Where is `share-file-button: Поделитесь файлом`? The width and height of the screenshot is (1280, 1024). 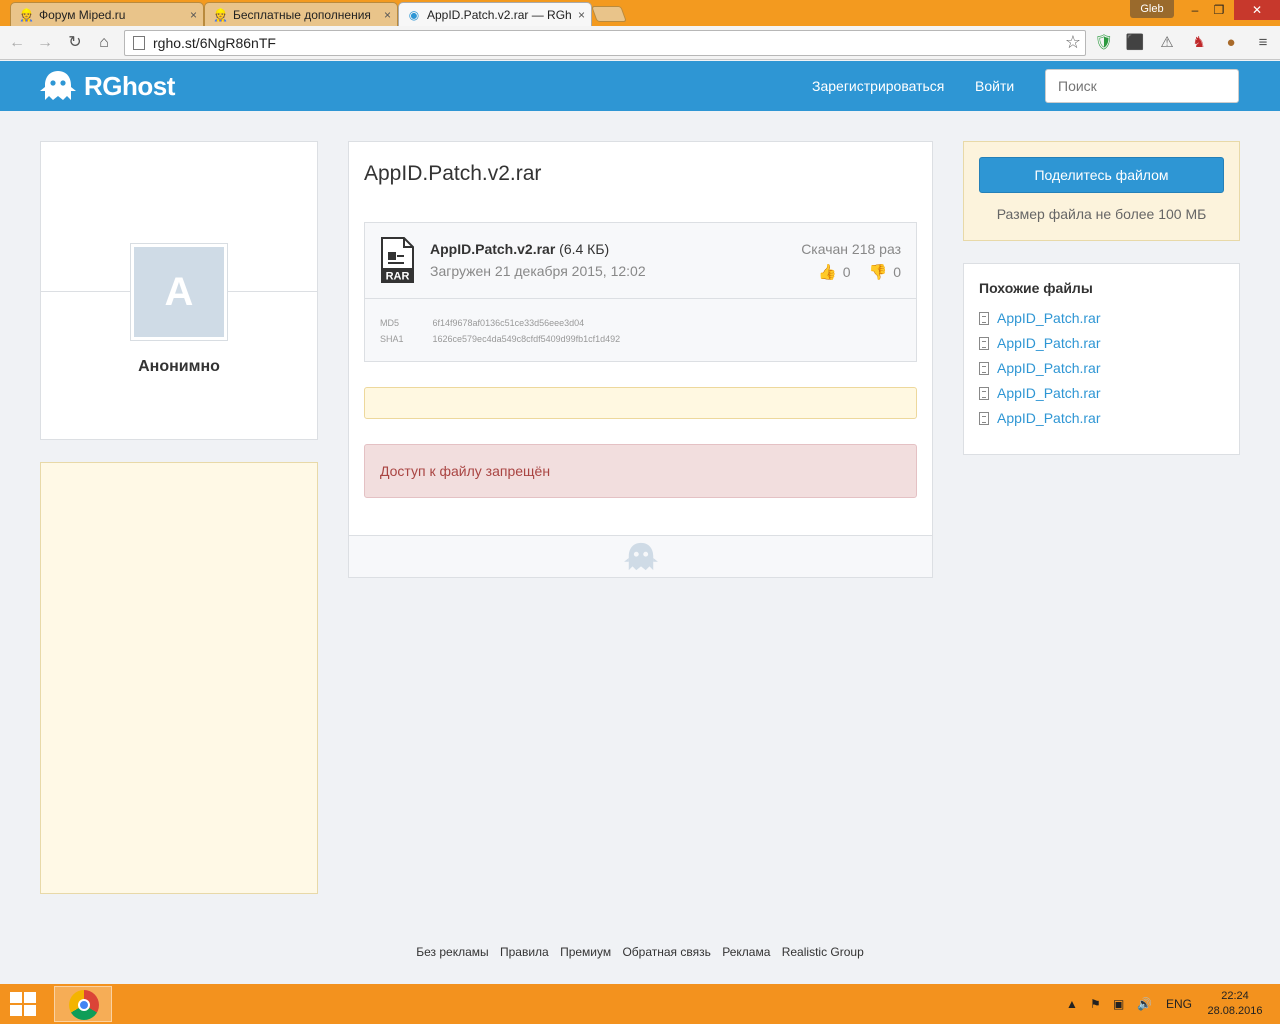 share-file-button: Поделитесь файлом is located at coordinates (1101, 175).